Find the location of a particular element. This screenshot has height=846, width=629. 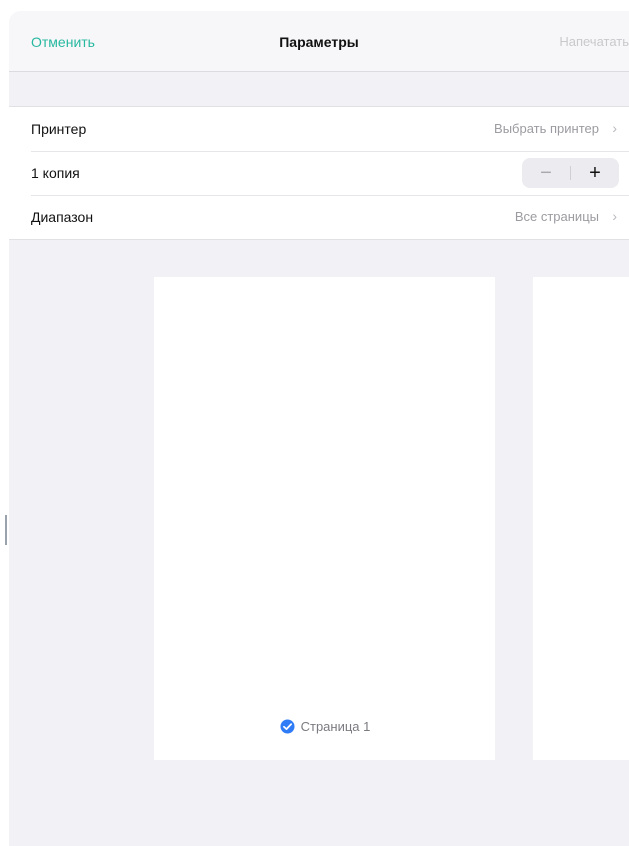

copies-label: 1 копия is located at coordinates (55, 173).